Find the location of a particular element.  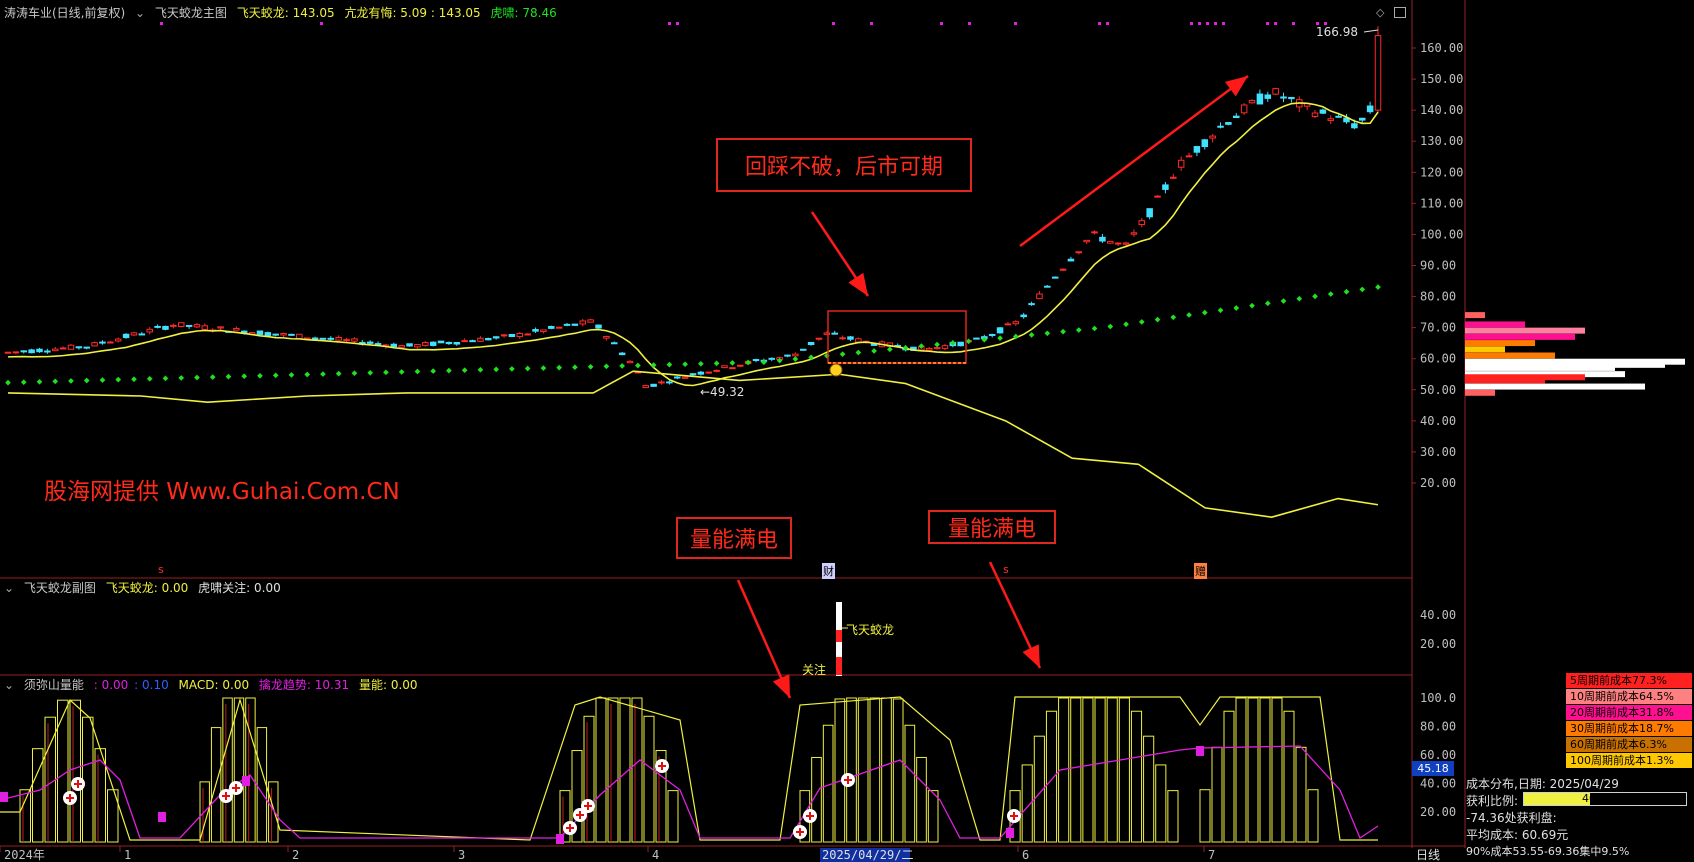

window-toggle-icon is located at coordinates (1400, 12).